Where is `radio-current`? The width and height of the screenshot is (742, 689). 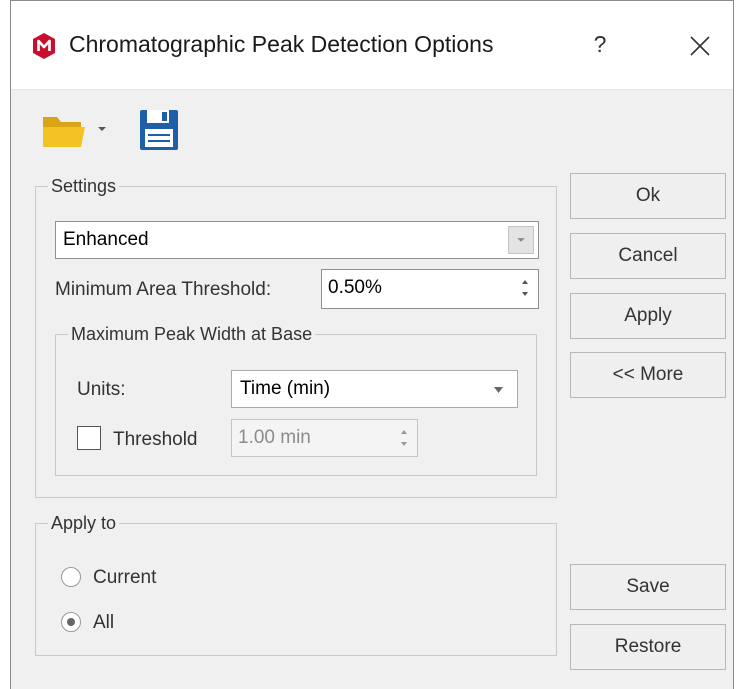
radio-current is located at coordinates (71, 577).